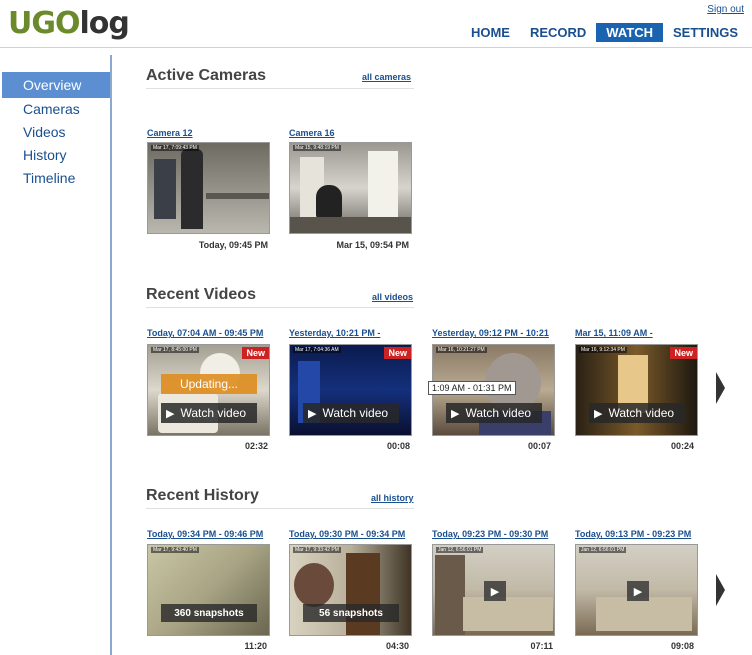 This screenshot has width=752, height=655. I want to click on video-1-link: Today, 07:04 AM - 09:45 PM, so click(205, 333).